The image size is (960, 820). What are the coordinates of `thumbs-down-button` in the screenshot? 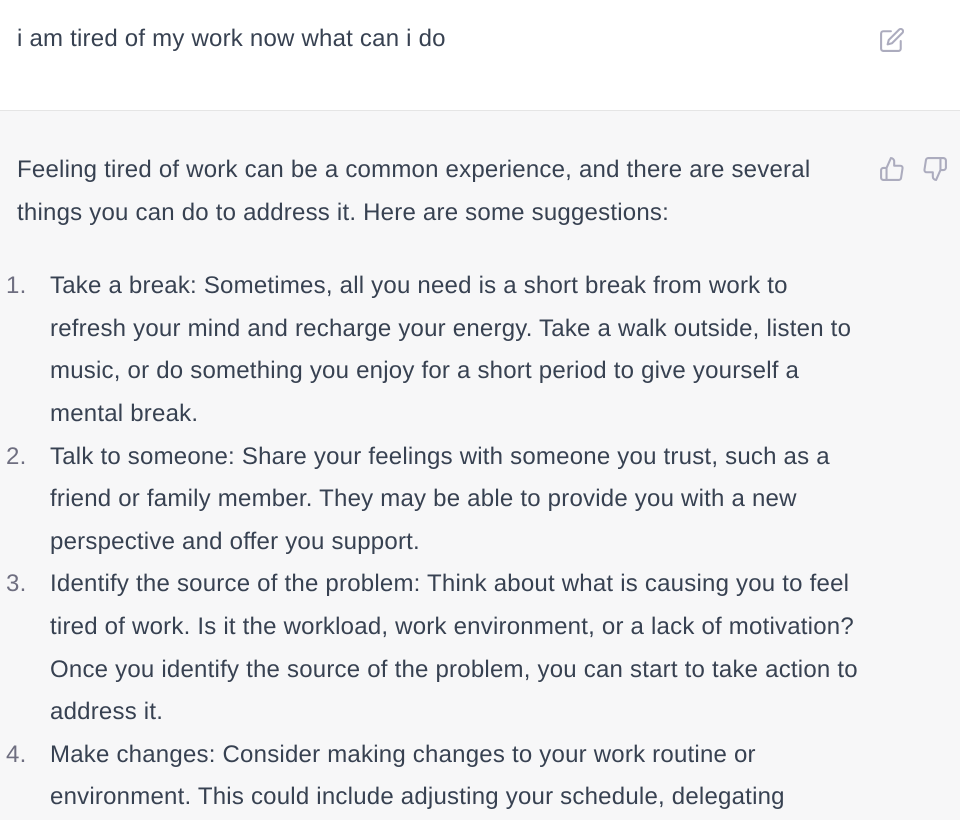 It's located at (935, 169).